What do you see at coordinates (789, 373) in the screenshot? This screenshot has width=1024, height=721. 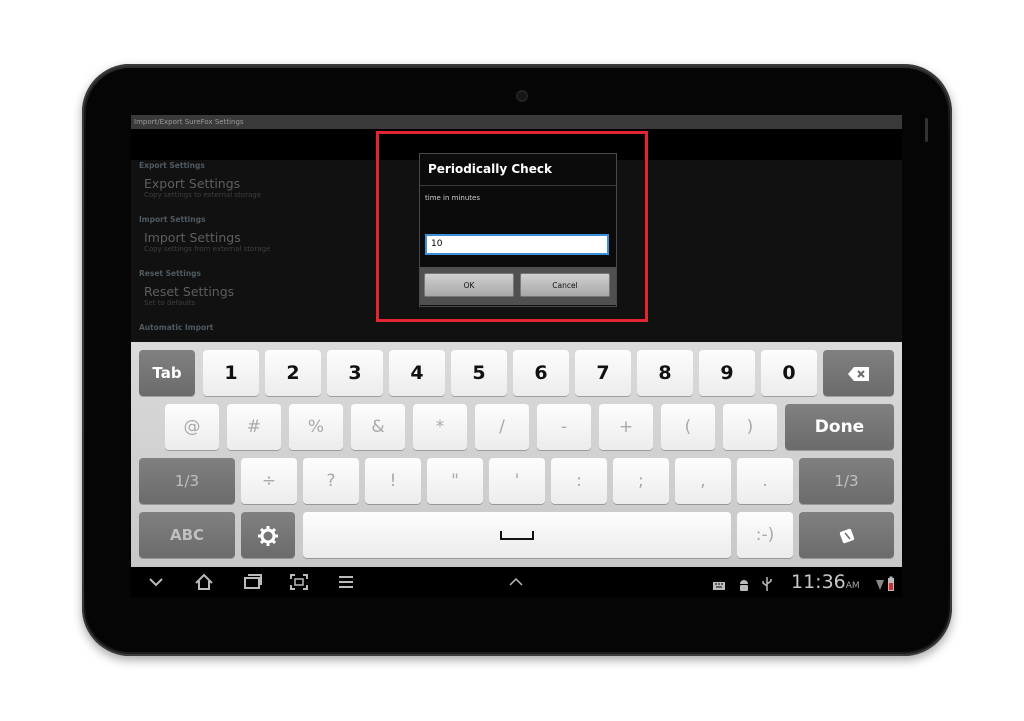 I see `key-0: 0` at bounding box center [789, 373].